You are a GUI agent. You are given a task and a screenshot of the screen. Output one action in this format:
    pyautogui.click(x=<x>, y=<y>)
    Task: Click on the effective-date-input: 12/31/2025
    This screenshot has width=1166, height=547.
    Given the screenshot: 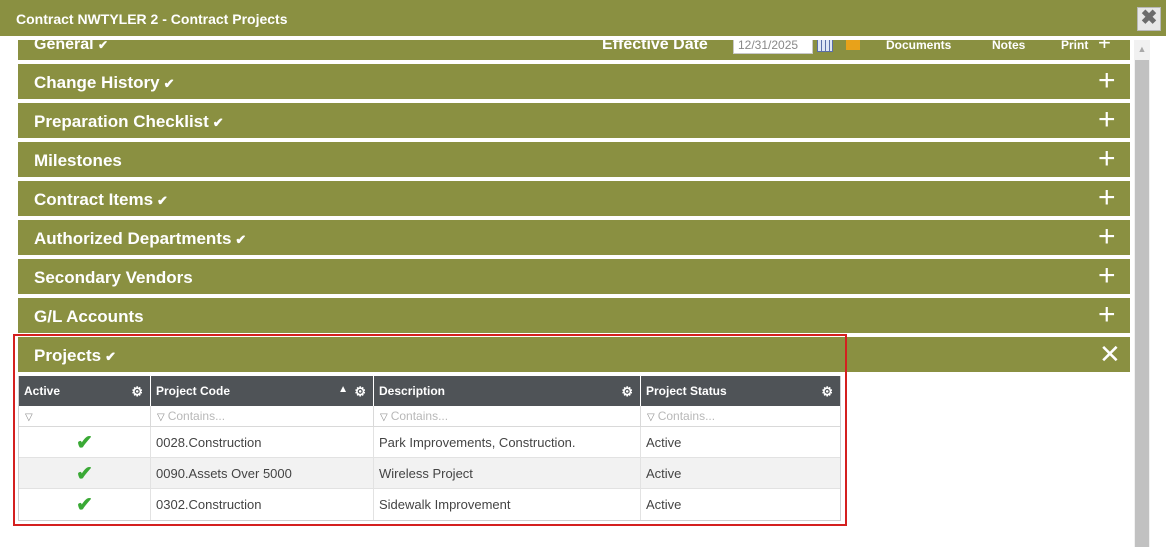 What is the action you would take?
    pyautogui.click(x=773, y=47)
    